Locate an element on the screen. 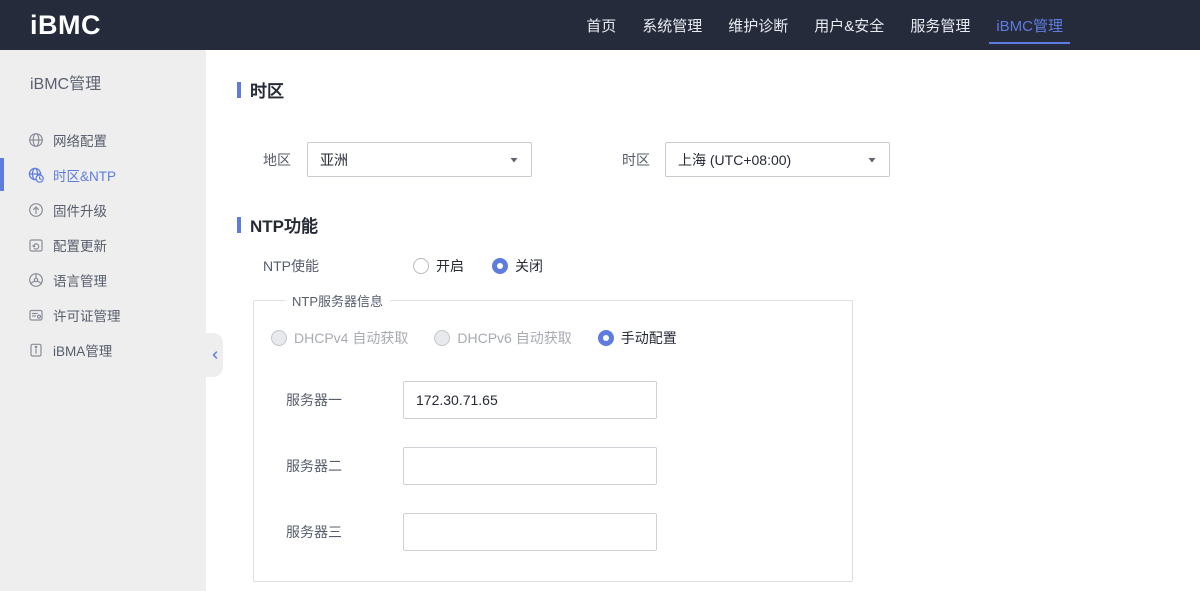 This screenshot has height=591, width=1200. ntp-server-3-row: 服务器三 is located at coordinates (561, 532).